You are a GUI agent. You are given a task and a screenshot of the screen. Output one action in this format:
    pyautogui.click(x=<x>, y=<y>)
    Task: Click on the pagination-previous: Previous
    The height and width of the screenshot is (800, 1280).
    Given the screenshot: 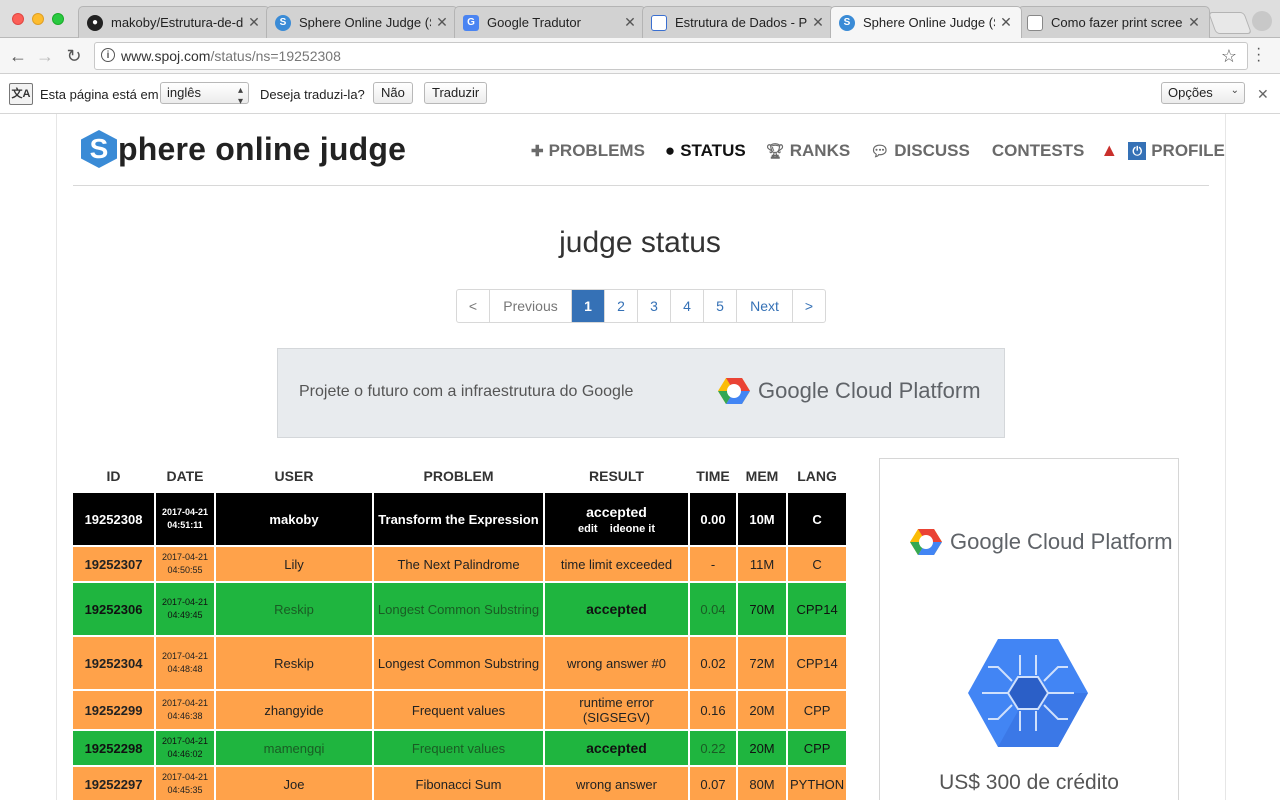 What is the action you would take?
    pyautogui.click(x=531, y=306)
    